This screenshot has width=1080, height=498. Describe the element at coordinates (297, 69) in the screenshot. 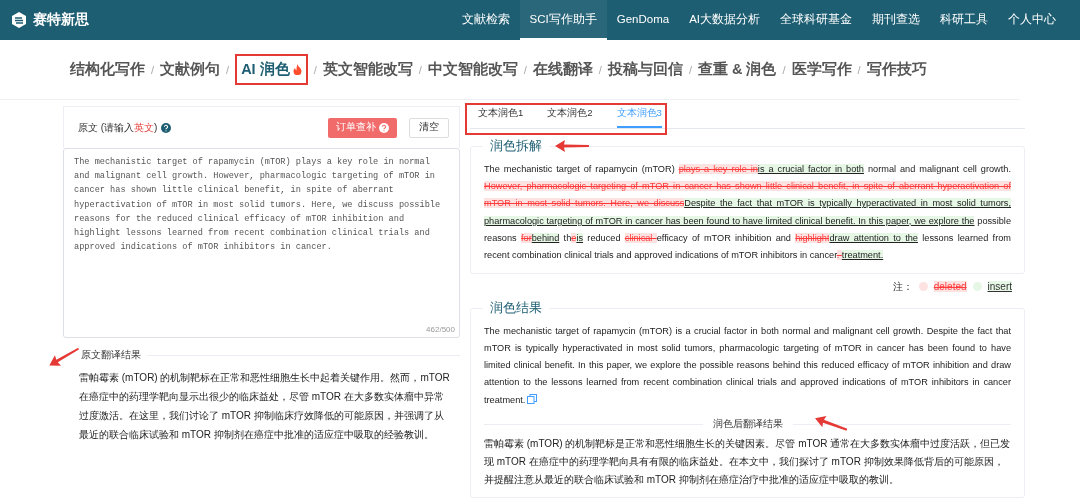

I see `flame-icon` at that location.